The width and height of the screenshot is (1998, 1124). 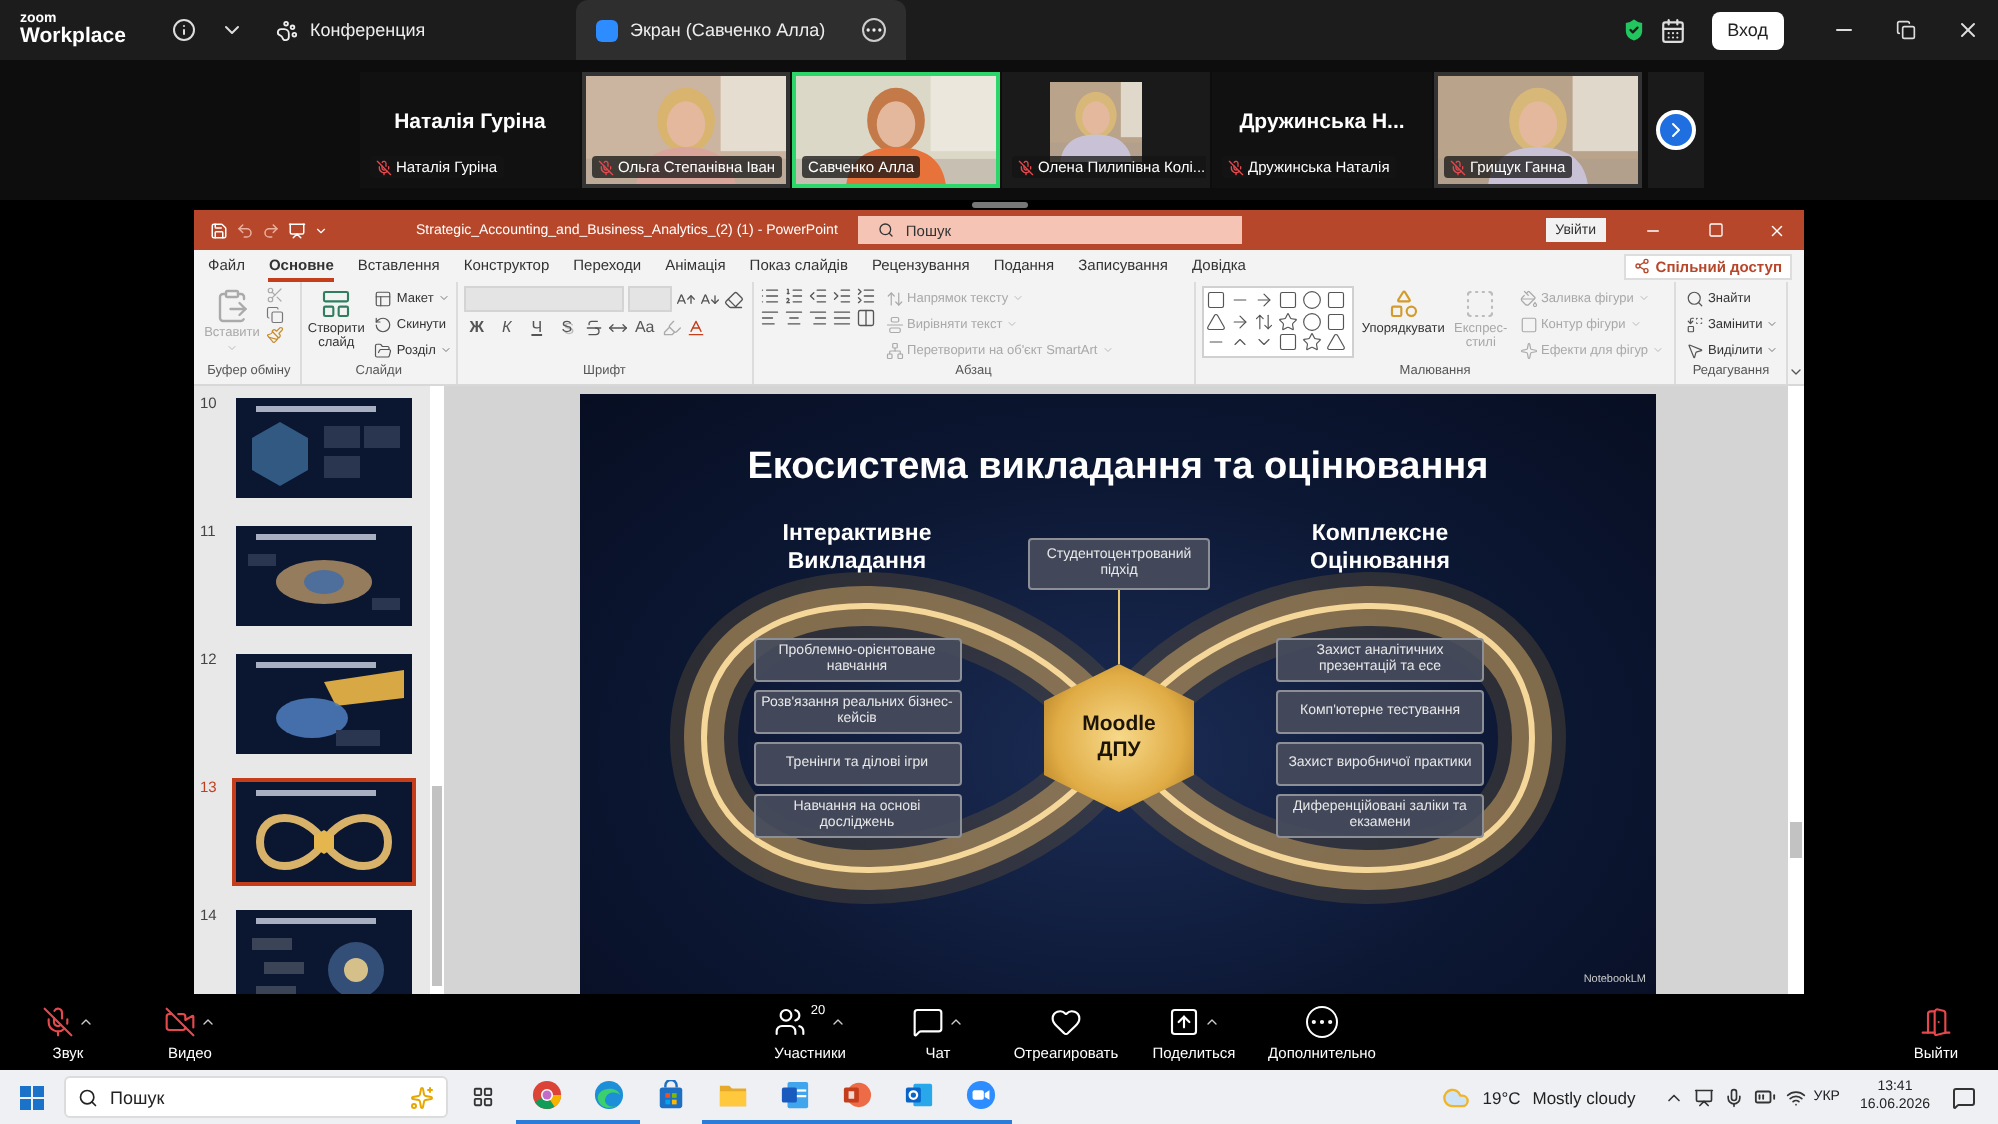 I want to click on decrease-font-icon, so click(x=709, y=299).